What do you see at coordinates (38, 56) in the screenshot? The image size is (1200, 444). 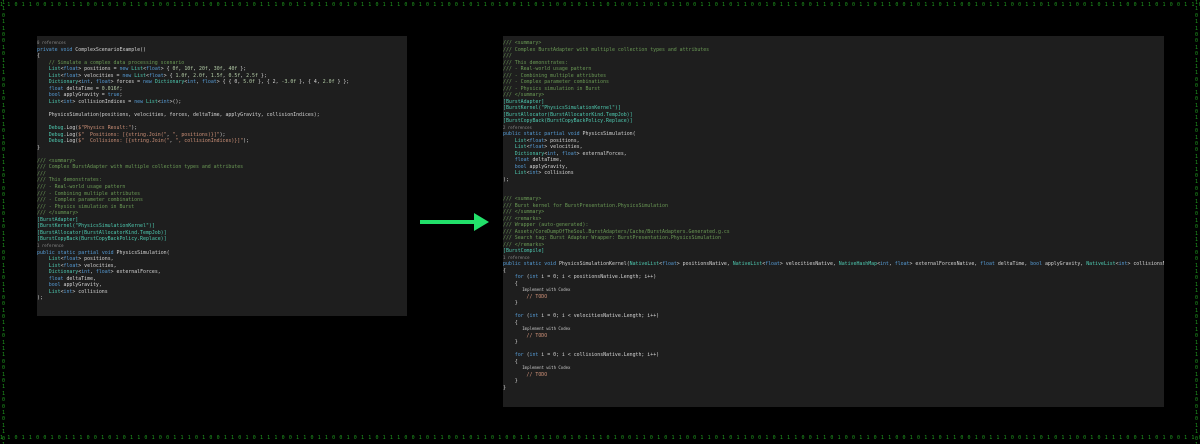 I see `left-code-text: {` at bounding box center [38, 56].